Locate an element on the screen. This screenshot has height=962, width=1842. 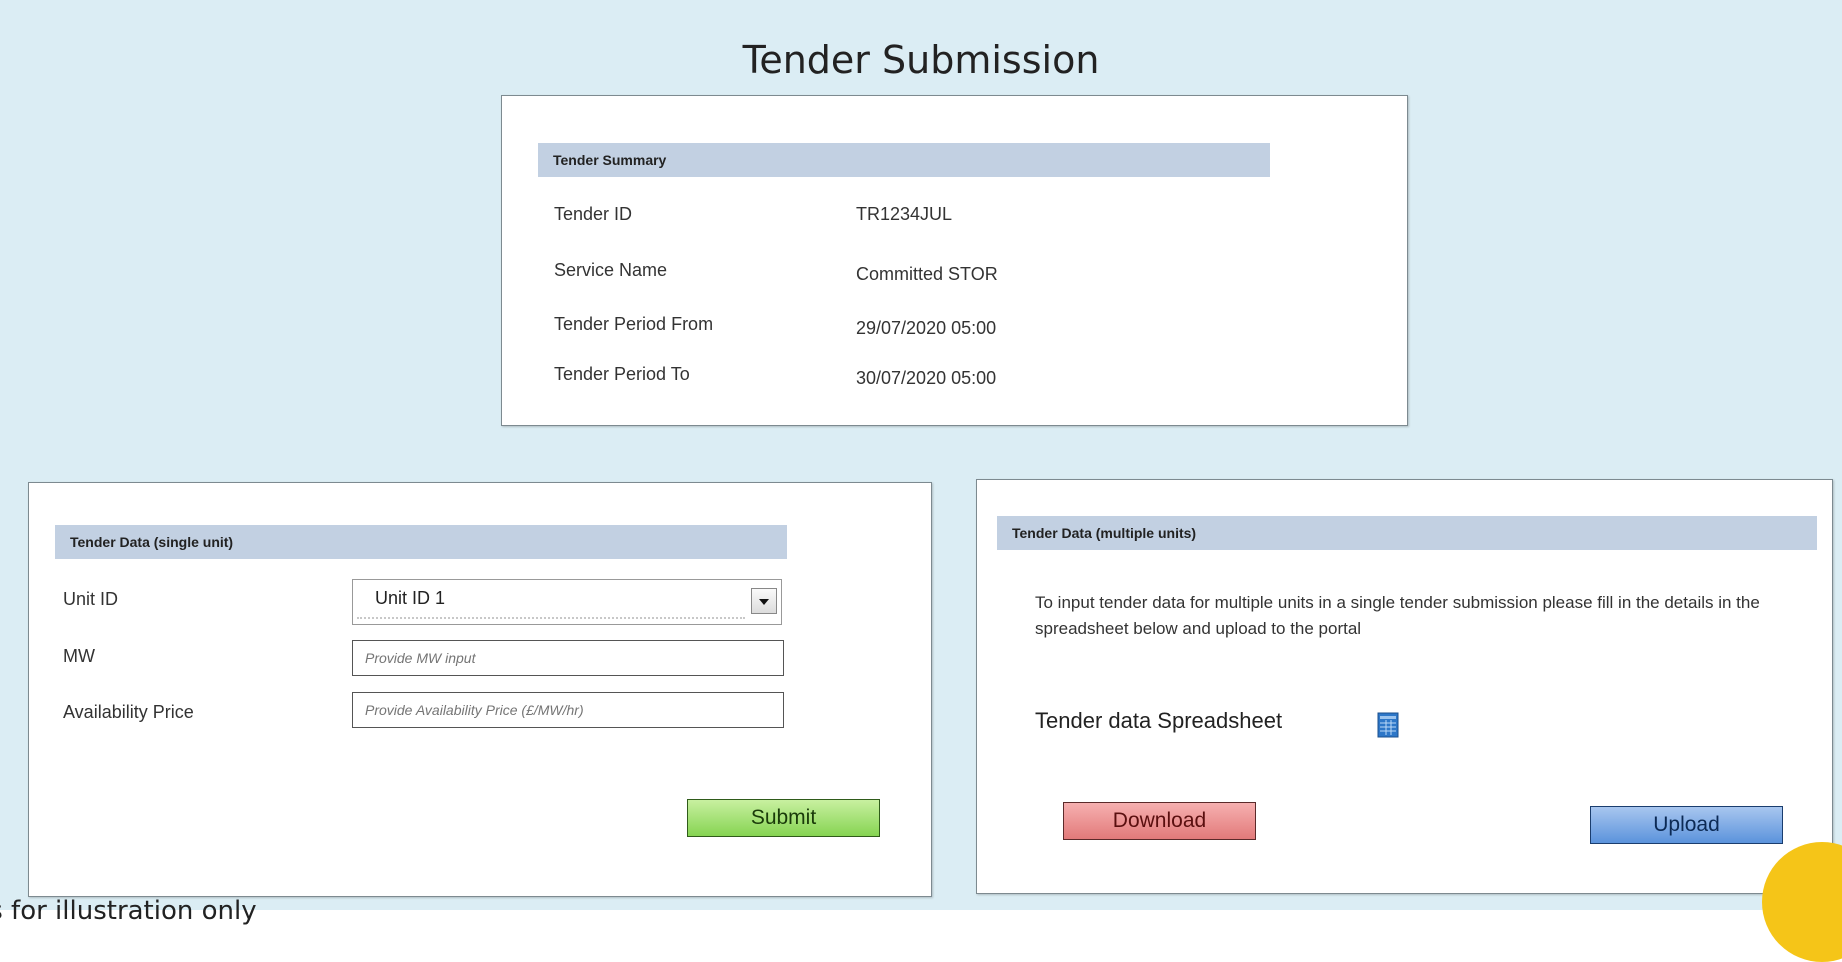
unit-id-select: Unit ID 1 is located at coordinates (567, 602).